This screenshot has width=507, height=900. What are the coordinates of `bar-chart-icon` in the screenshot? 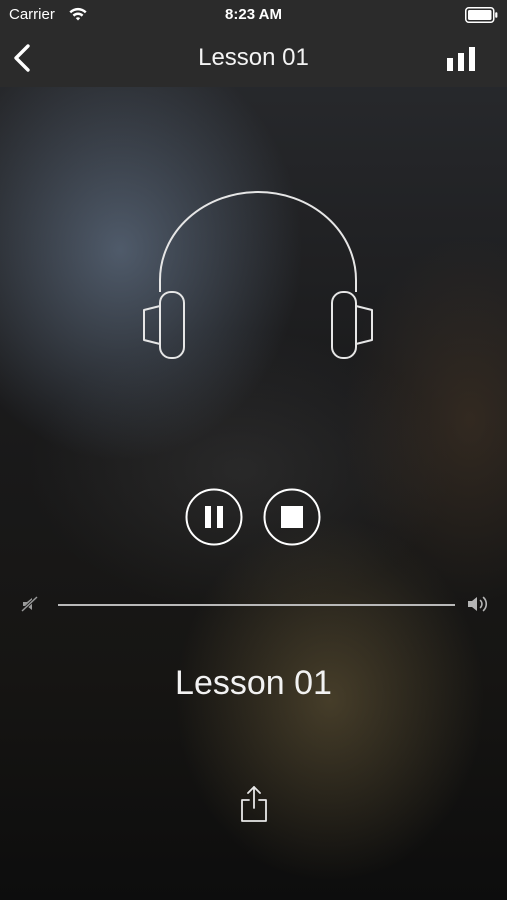 It's located at (461, 59).